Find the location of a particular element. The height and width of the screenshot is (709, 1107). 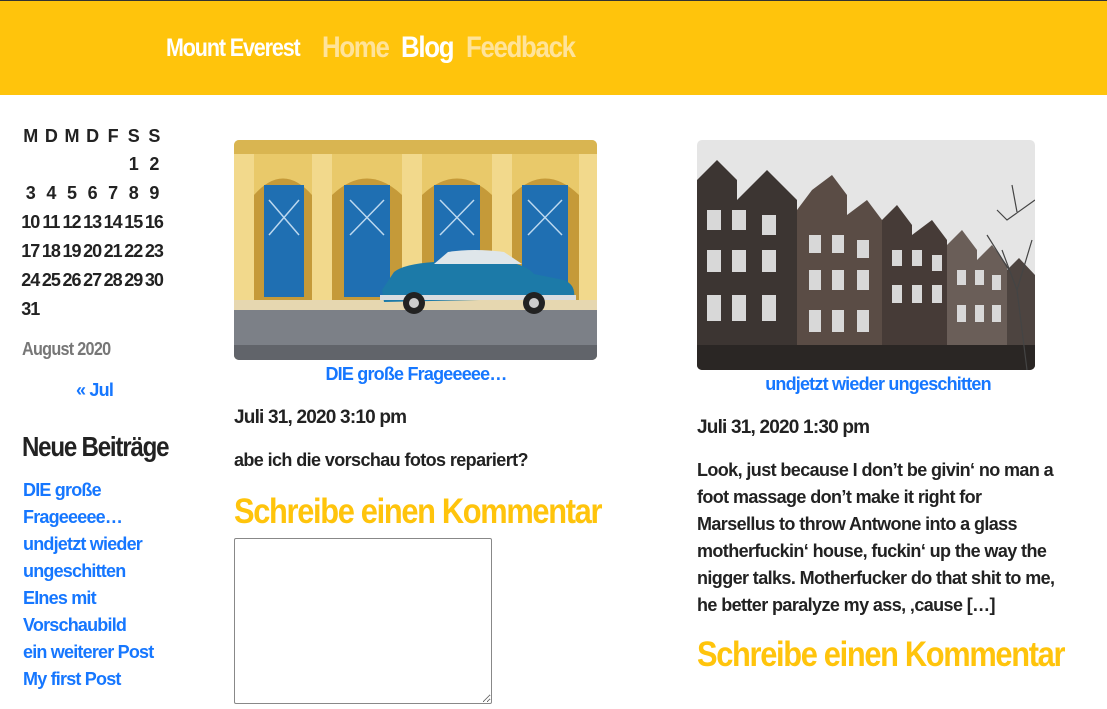

calendar-day: 26 is located at coordinates (71, 280).